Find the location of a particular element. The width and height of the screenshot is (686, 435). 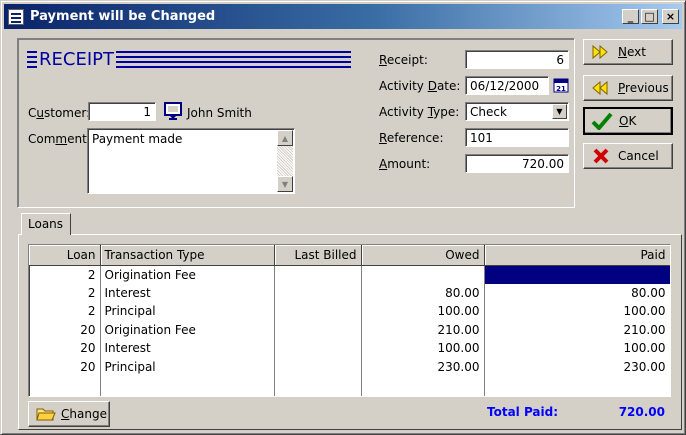

table-row: 2 Interest 80.00 80.00 is located at coordinates (349, 292).